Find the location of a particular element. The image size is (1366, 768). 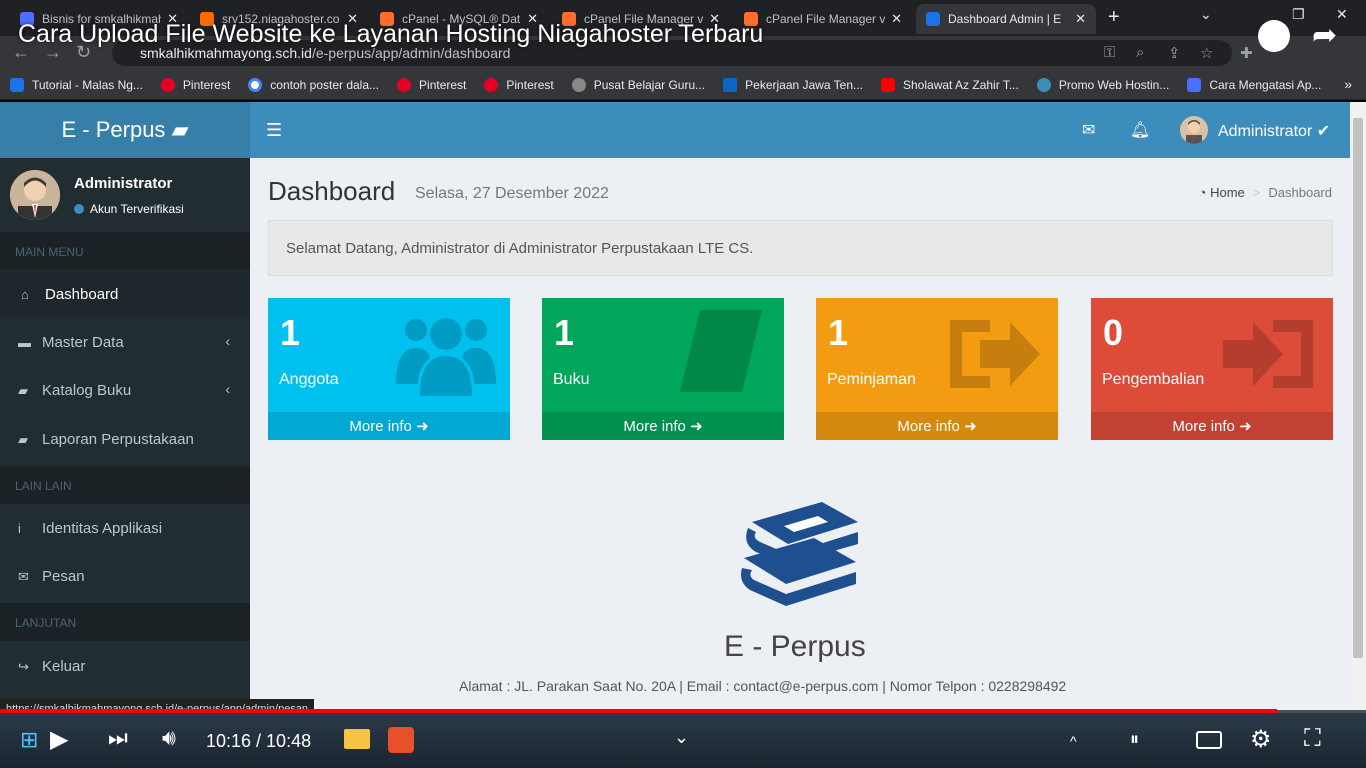

sidebar-item-master-data: ▬ Master Data ‹ is located at coordinates (125, 342).